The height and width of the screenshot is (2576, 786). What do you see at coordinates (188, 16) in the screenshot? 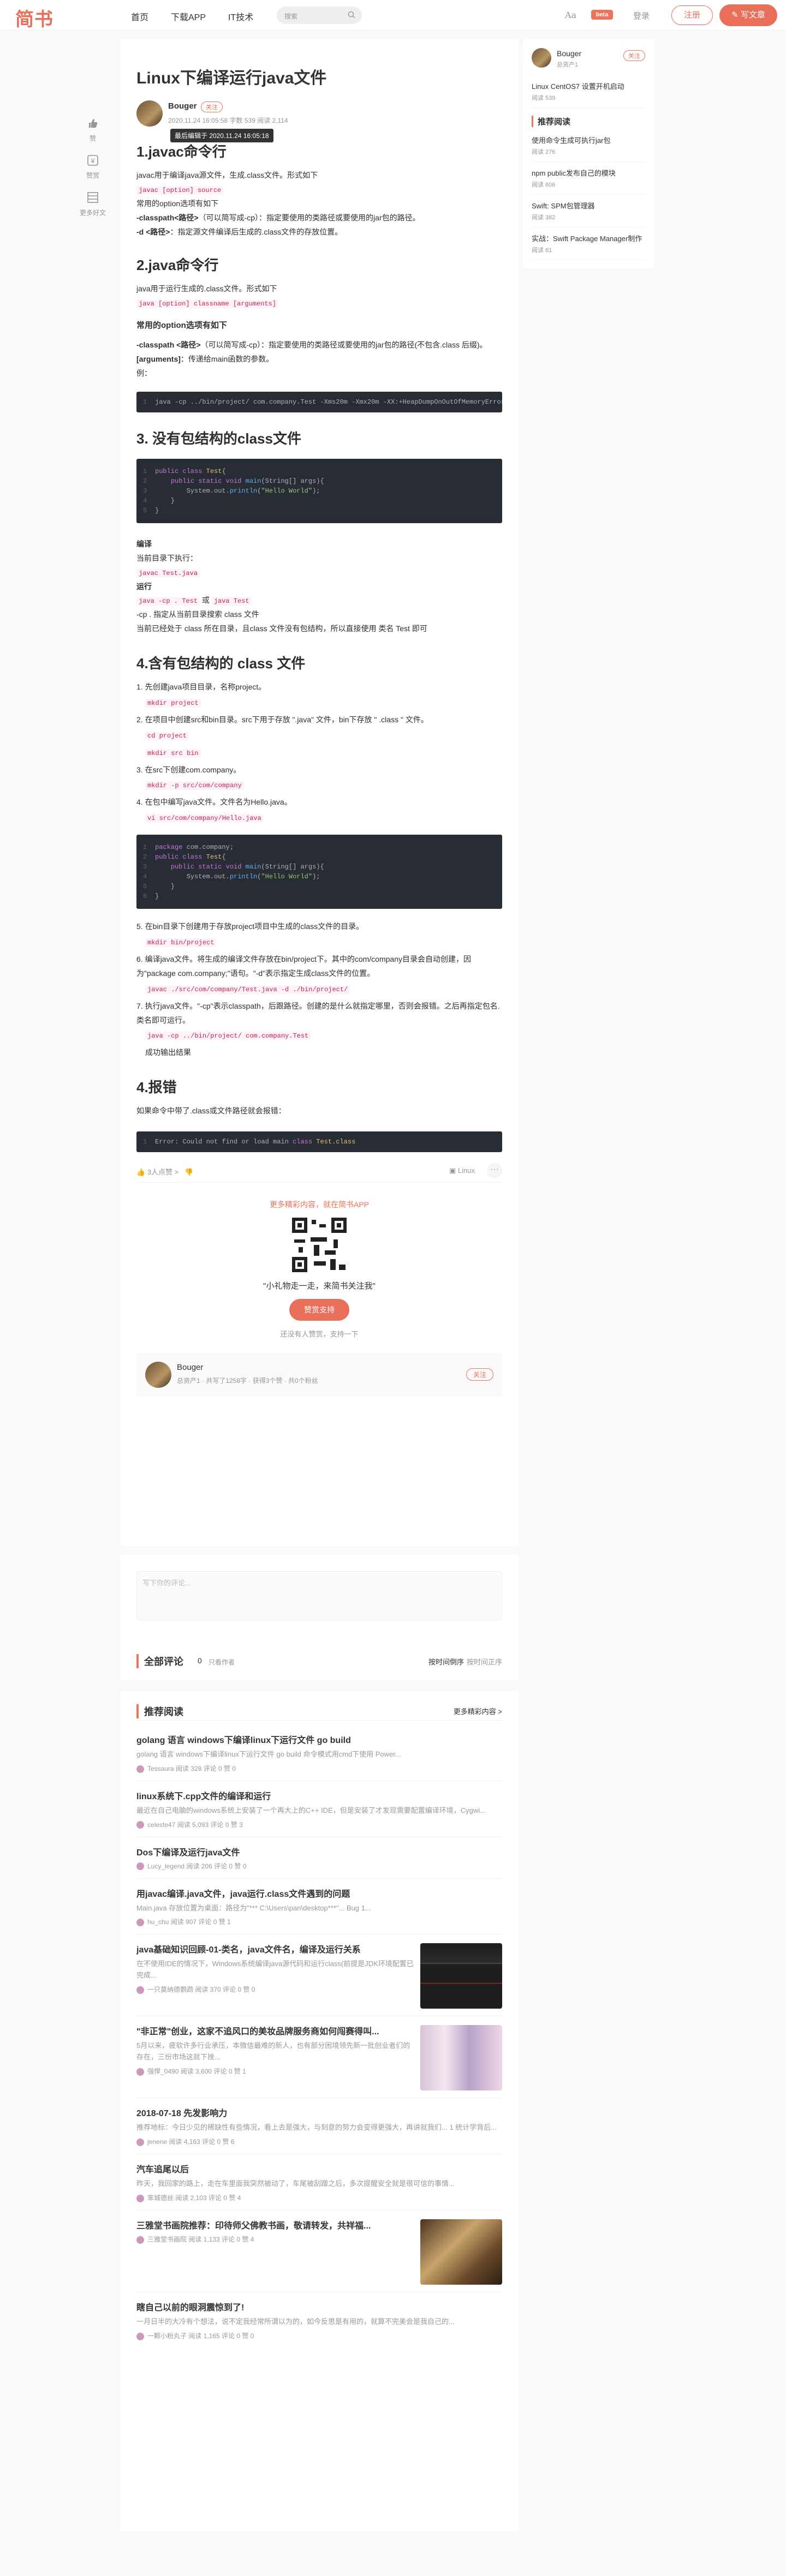
I see `nav-download-app: 下载APP` at bounding box center [188, 16].